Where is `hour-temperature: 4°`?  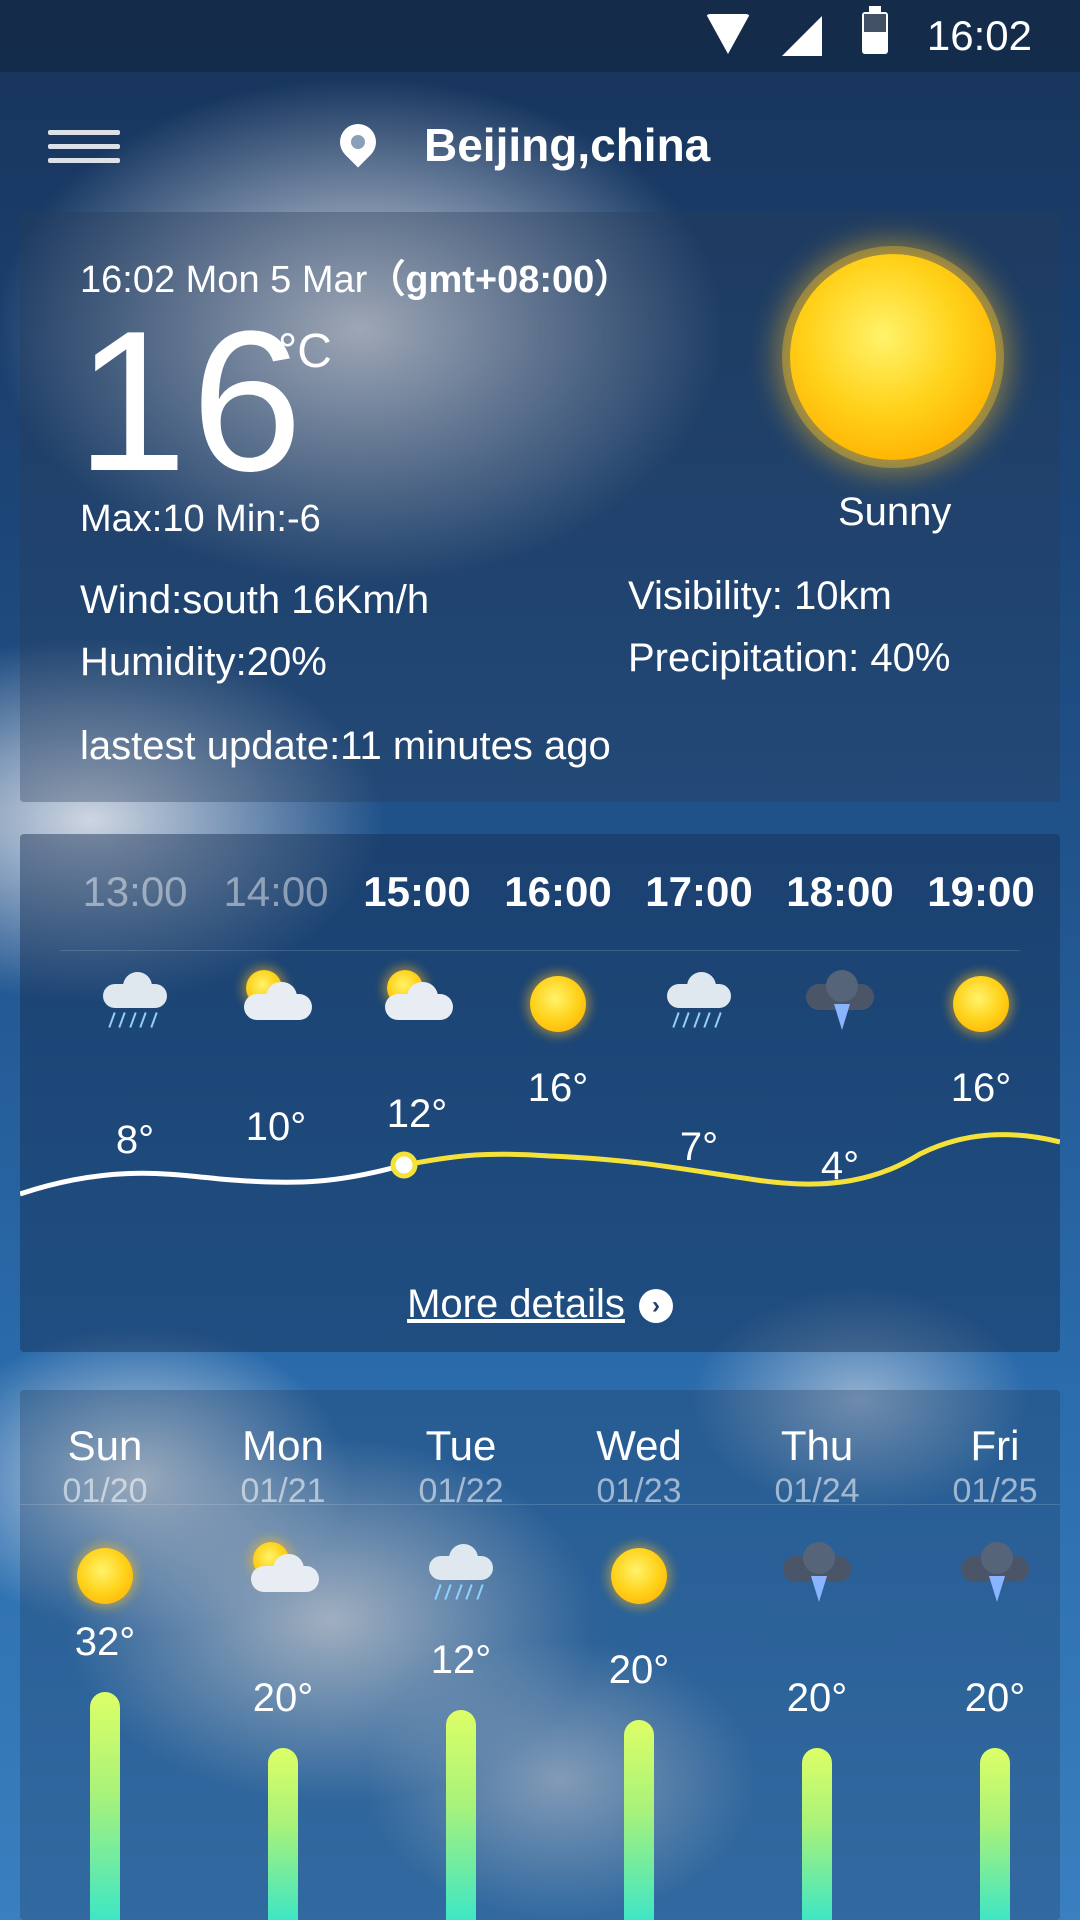 hour-temperature: 4° is located at coordinates (840, 1166).